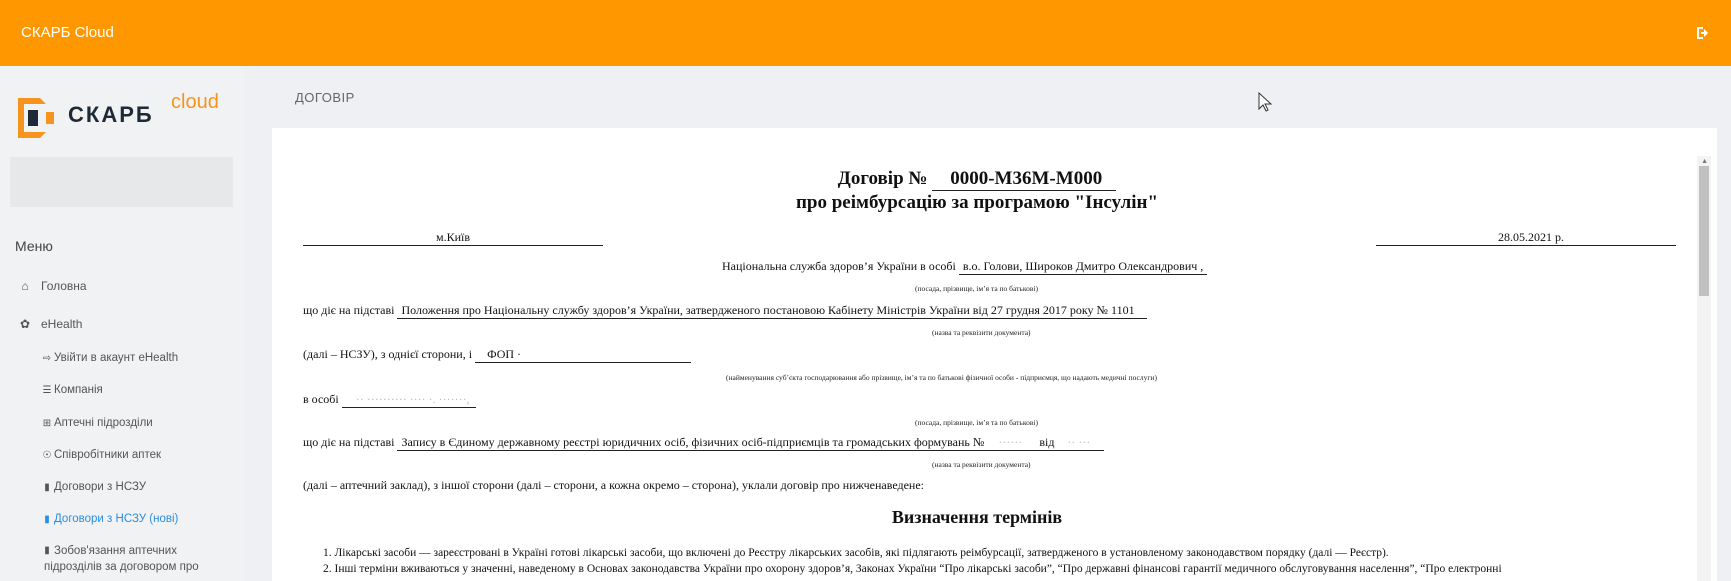 This screenshot has height=581, width=1731. What do you see at coordinates (36, 118) in the screenshot?
I see `logo-mark-icon` at bounding box center [36, 118].